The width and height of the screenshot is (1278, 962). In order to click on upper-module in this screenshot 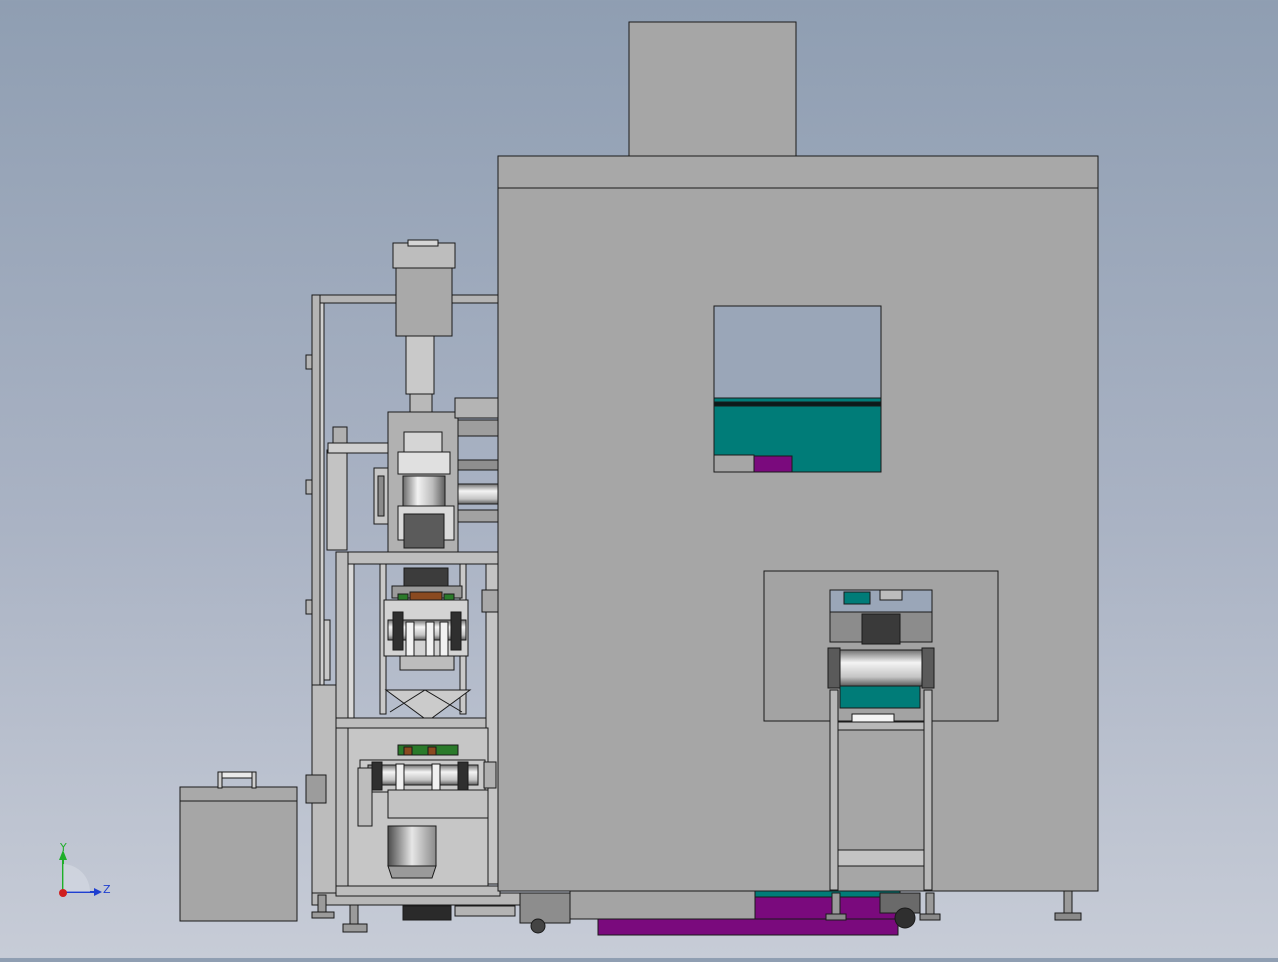, I will do `click(437, 475)`.